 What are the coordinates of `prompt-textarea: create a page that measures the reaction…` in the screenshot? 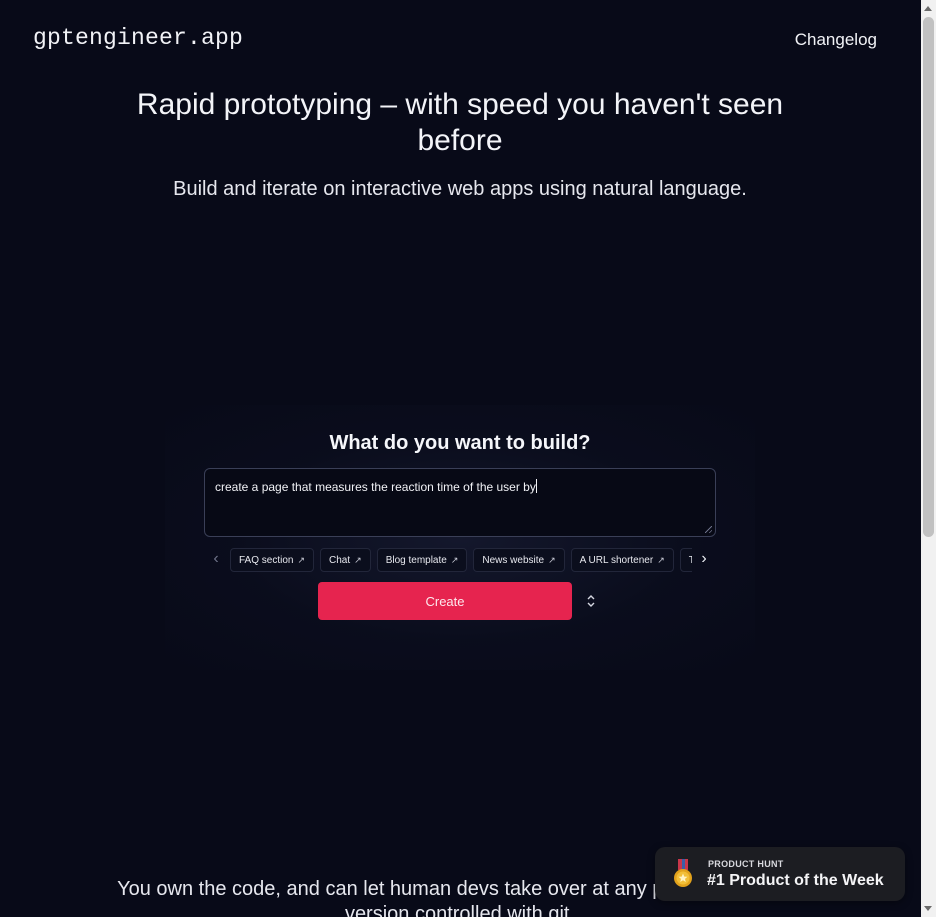 It's located at (460, 502).